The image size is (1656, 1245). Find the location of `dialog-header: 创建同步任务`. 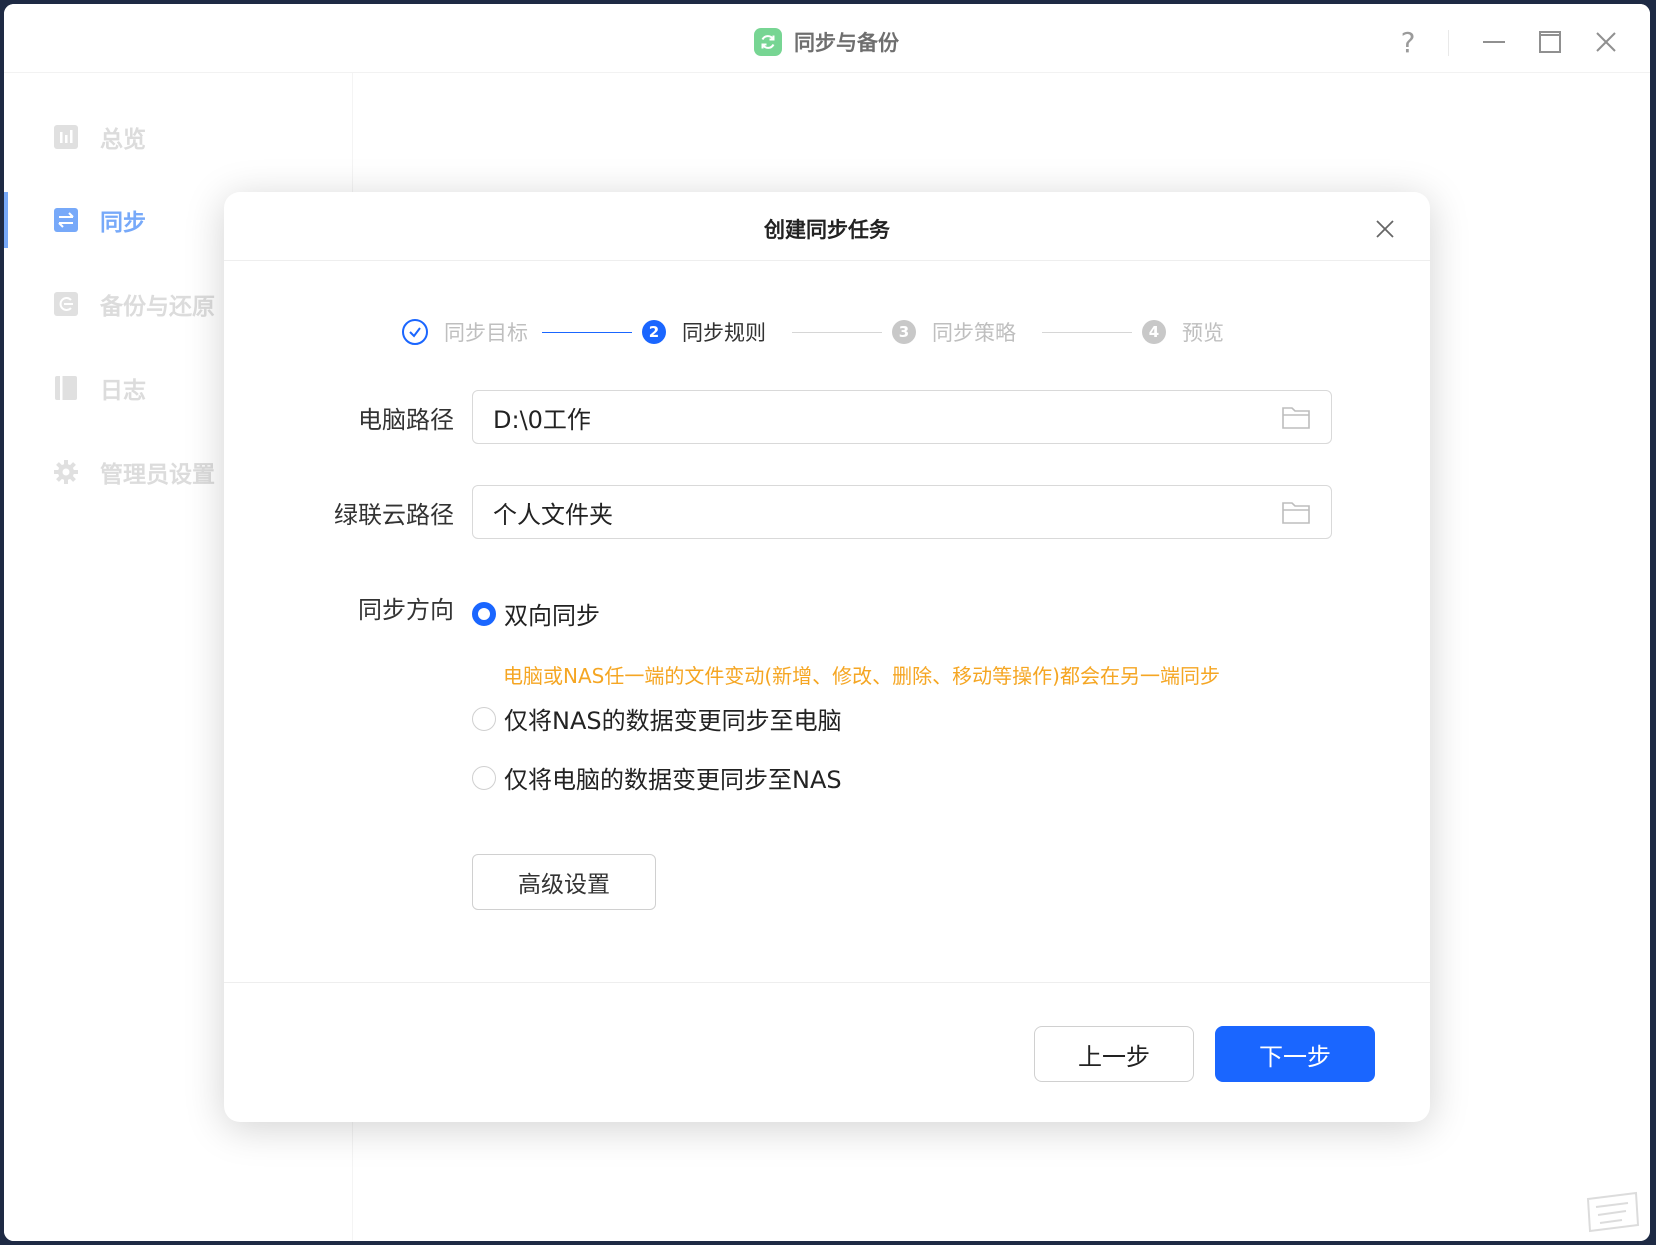

dialog-header: 创建同步任务 is located at coordinates (827, 226).